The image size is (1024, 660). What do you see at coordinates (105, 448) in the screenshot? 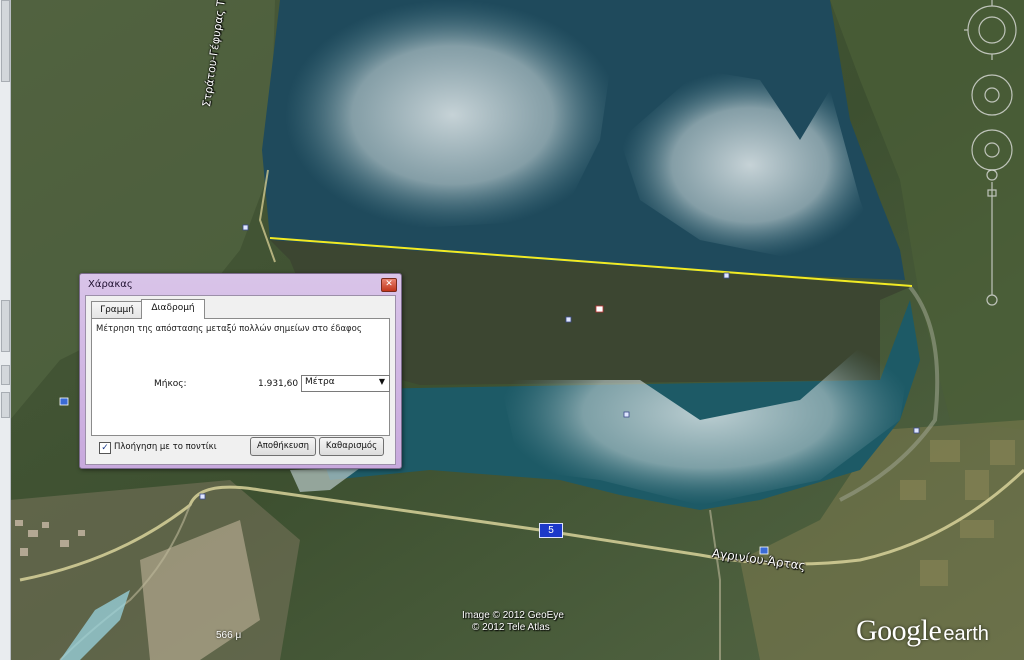
I see `mouse-nav-checkbox: ✓` at bounding box center [105, 448].